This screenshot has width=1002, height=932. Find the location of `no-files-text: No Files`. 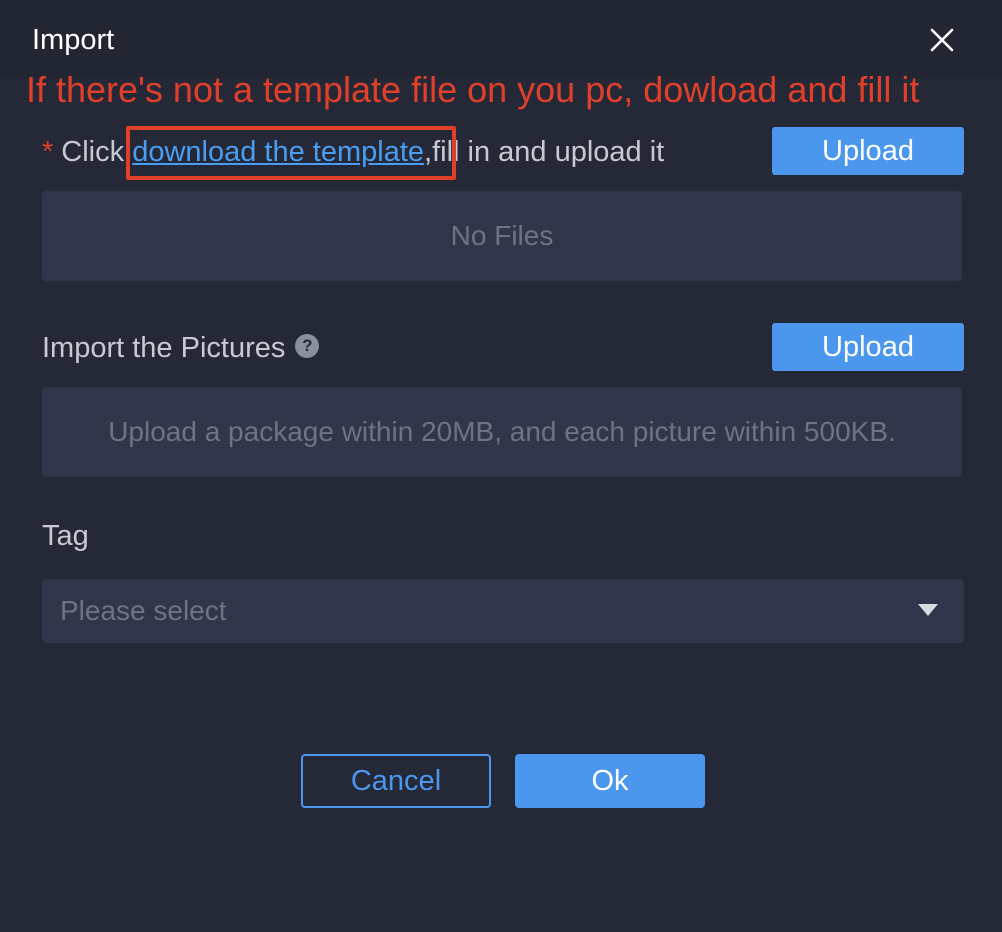

no-files-text: No Files is located at coordinates (502, 235).